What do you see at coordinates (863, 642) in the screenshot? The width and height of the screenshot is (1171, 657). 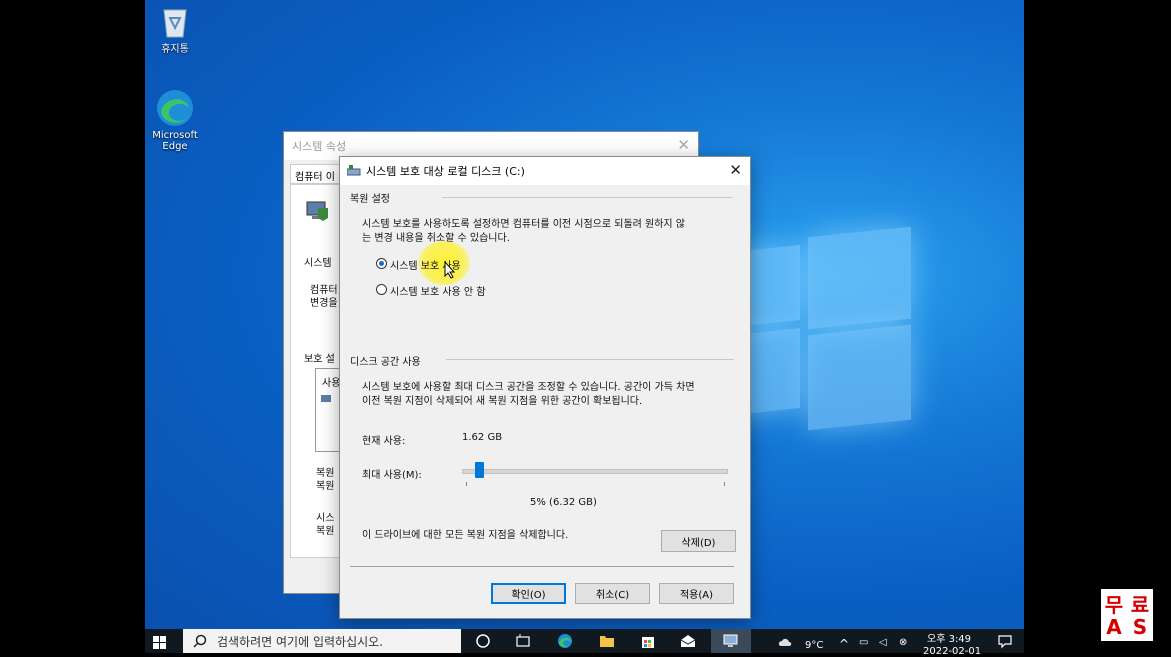 I see `network-icon: ▭` at bounding box center [863, 642].